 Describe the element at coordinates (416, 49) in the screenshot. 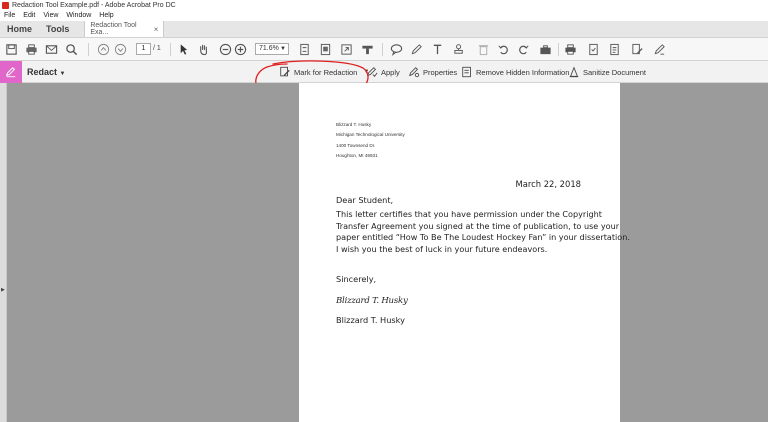

I see `pen-icon` at that location.